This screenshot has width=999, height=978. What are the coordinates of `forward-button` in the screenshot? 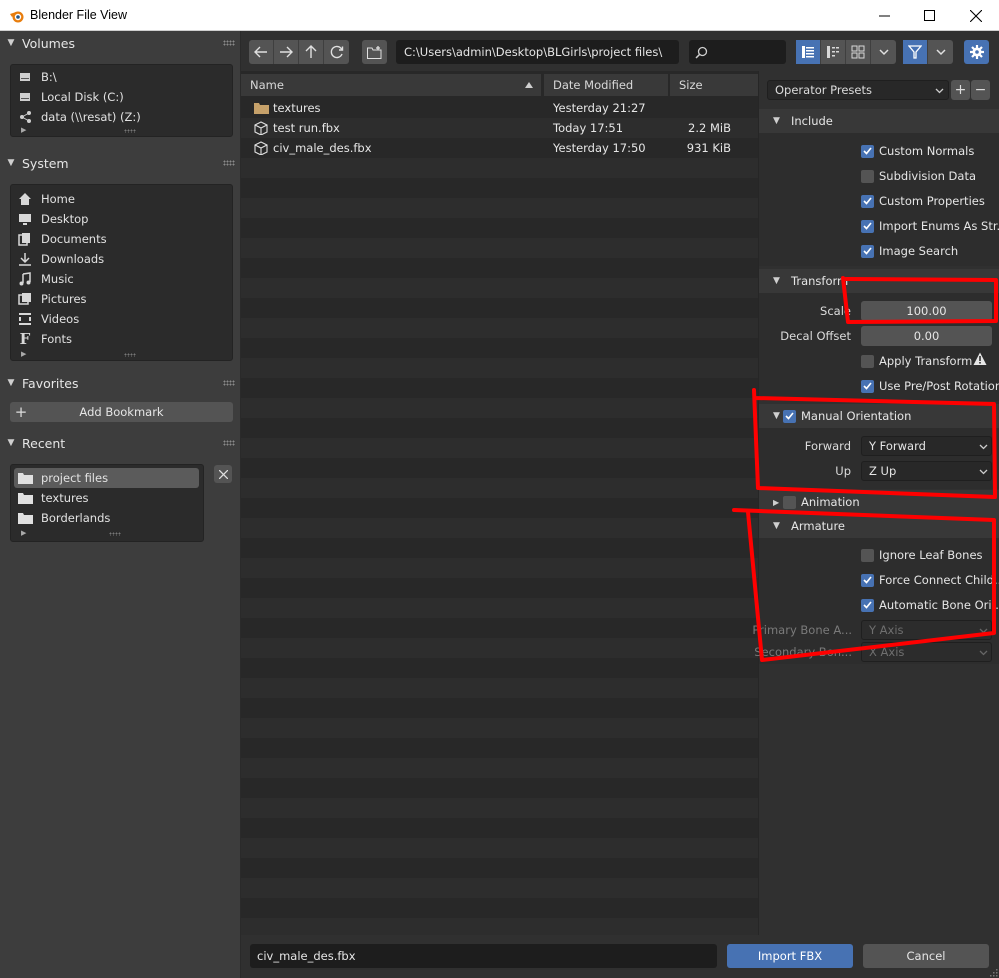 It's located at (286, 52).